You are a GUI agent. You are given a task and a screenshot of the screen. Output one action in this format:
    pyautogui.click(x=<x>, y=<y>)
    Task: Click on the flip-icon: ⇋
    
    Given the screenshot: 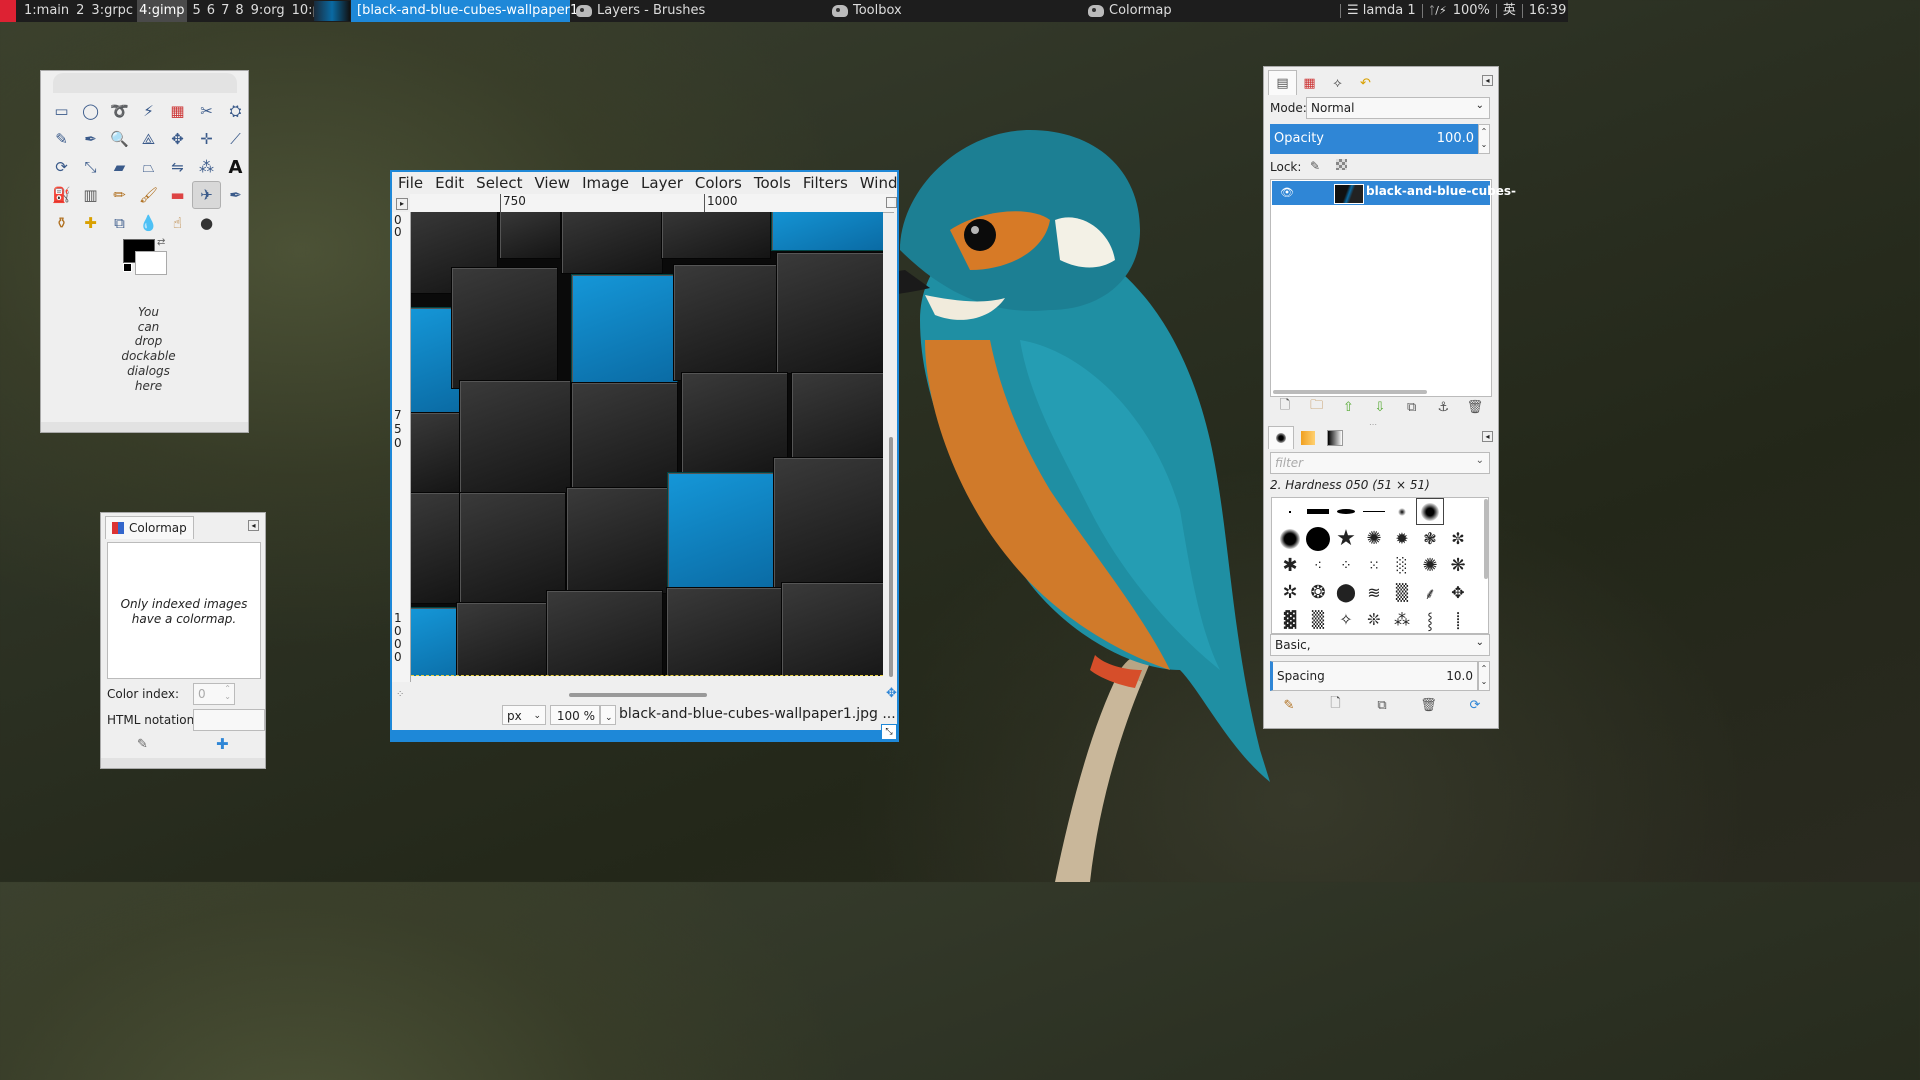 What is the action you would take?
    pyautogui.click(x=177, y=167)
    